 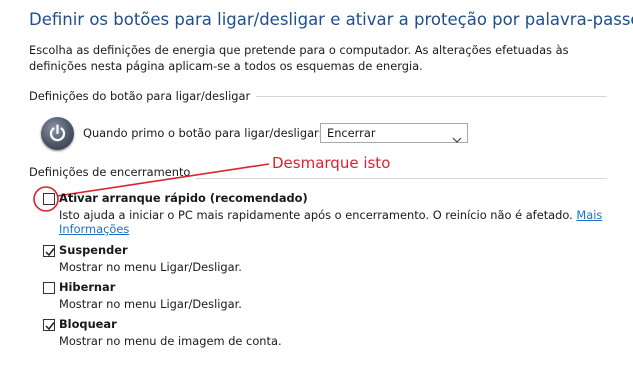 What do you see at coordinates (457, 139) in the screenshot?
I see `chevron-down-icon` at bounding box center [457, 139].